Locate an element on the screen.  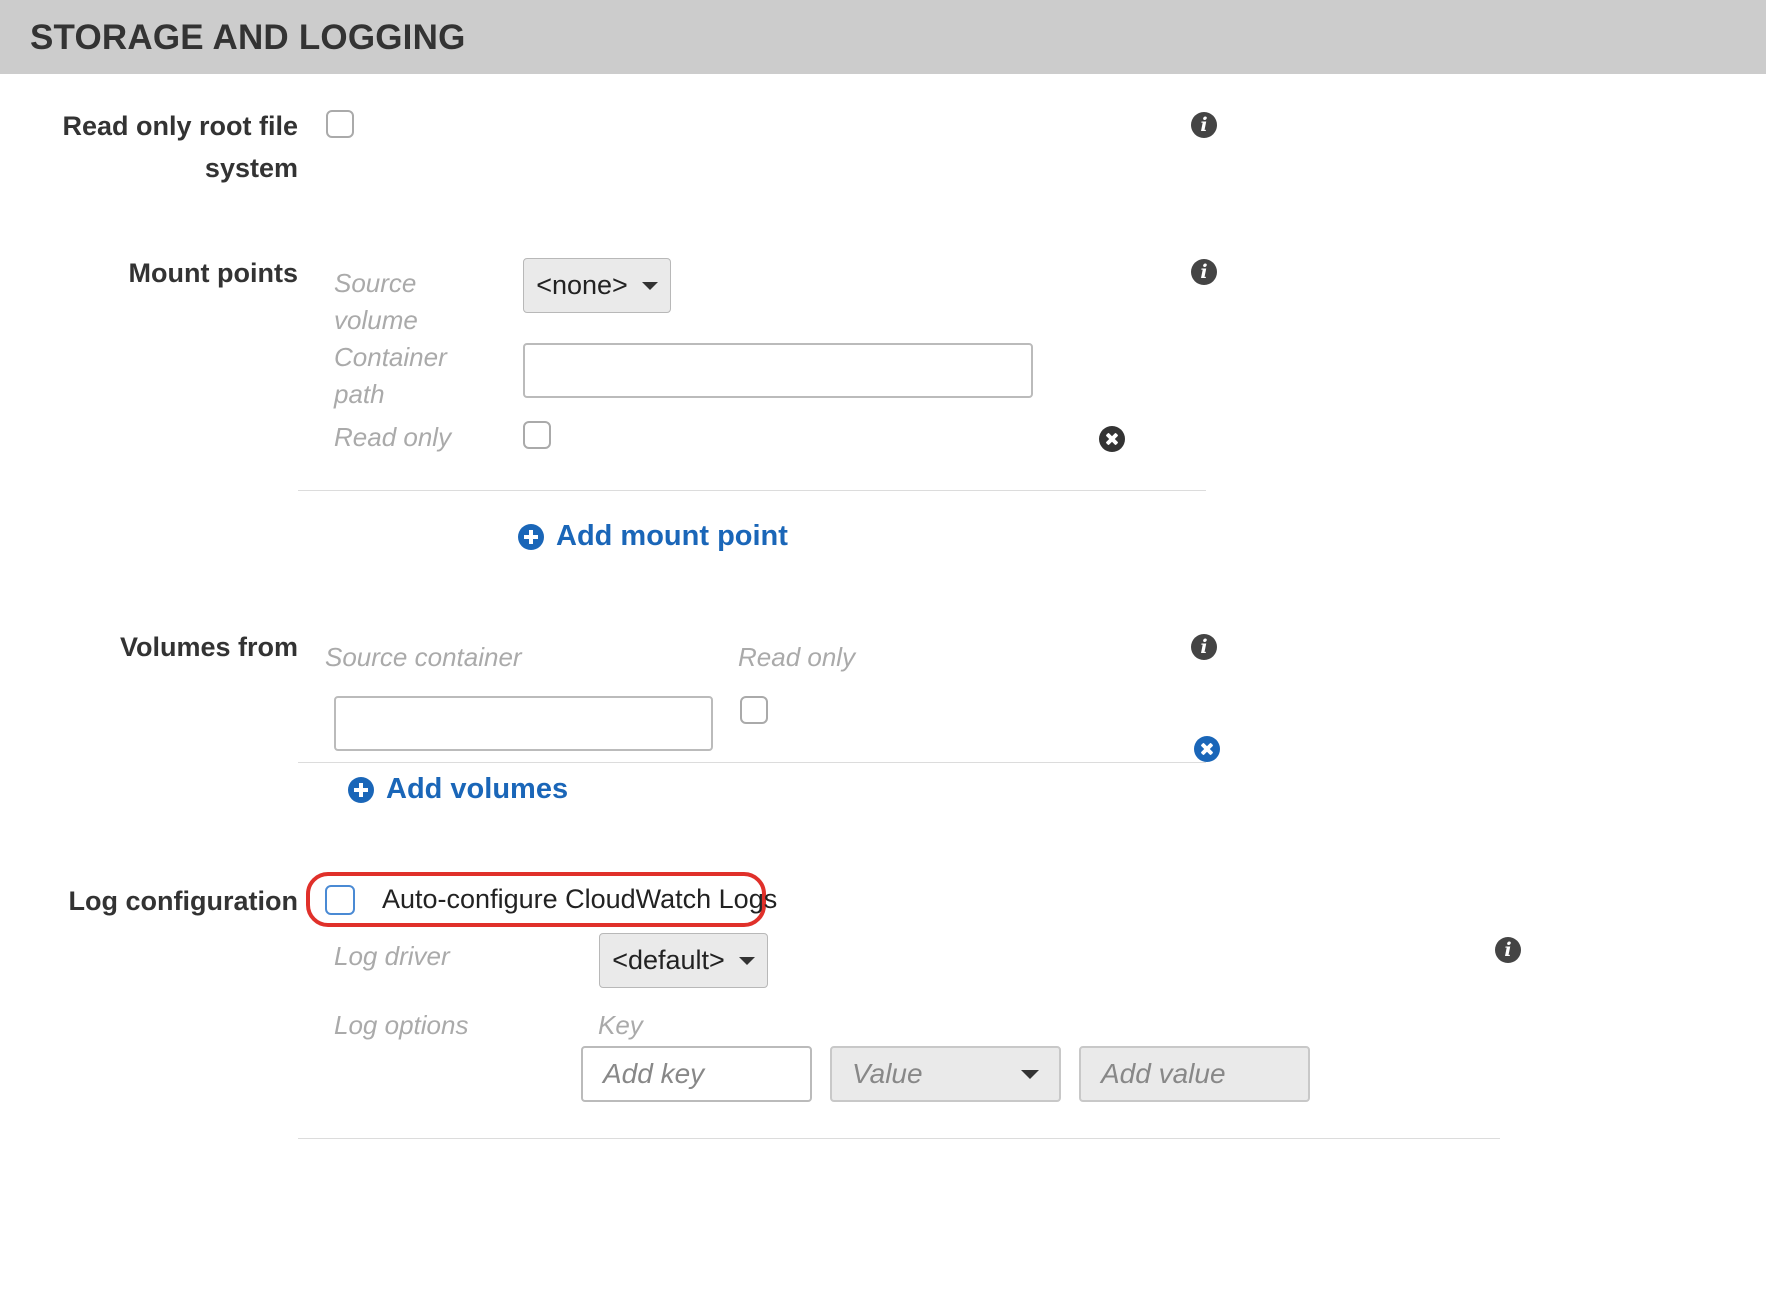
container-path-label: Container path is located at coordinates (390, 375).